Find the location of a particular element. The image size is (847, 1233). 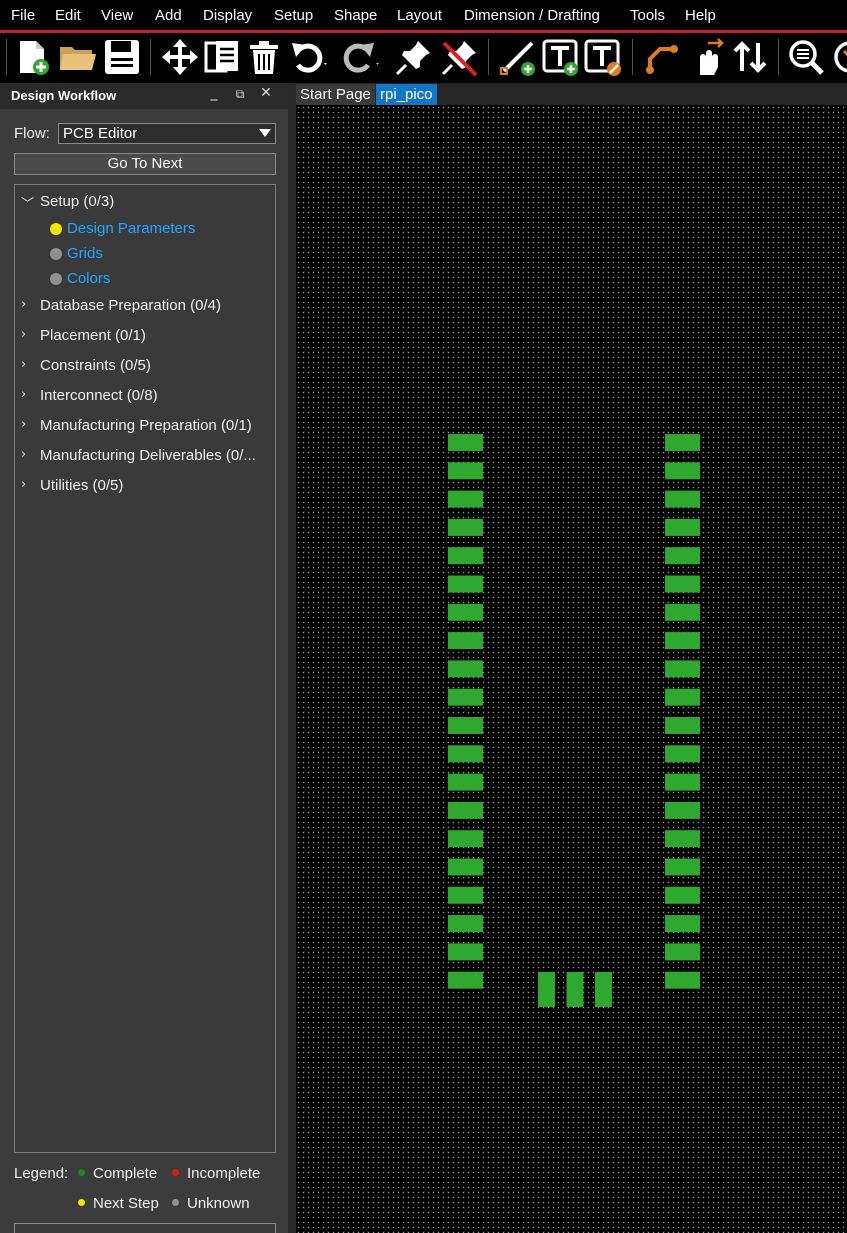

tab-start-page: Start Page is located at coordinates (335, 94).